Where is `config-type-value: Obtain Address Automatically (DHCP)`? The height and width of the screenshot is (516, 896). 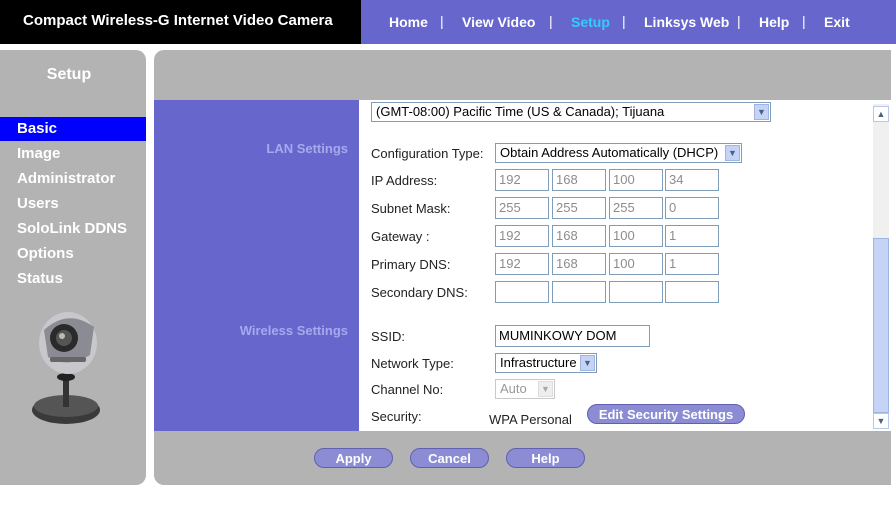 config-type-value: Obtain Address Automatically (DHCP) is located at coordinates (609, 152).